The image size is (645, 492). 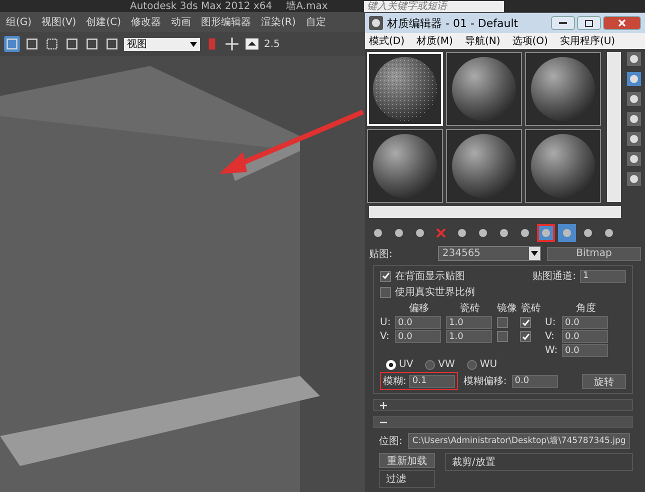 I want to click on blur-field: 0.1, so click(x=432, y=381).